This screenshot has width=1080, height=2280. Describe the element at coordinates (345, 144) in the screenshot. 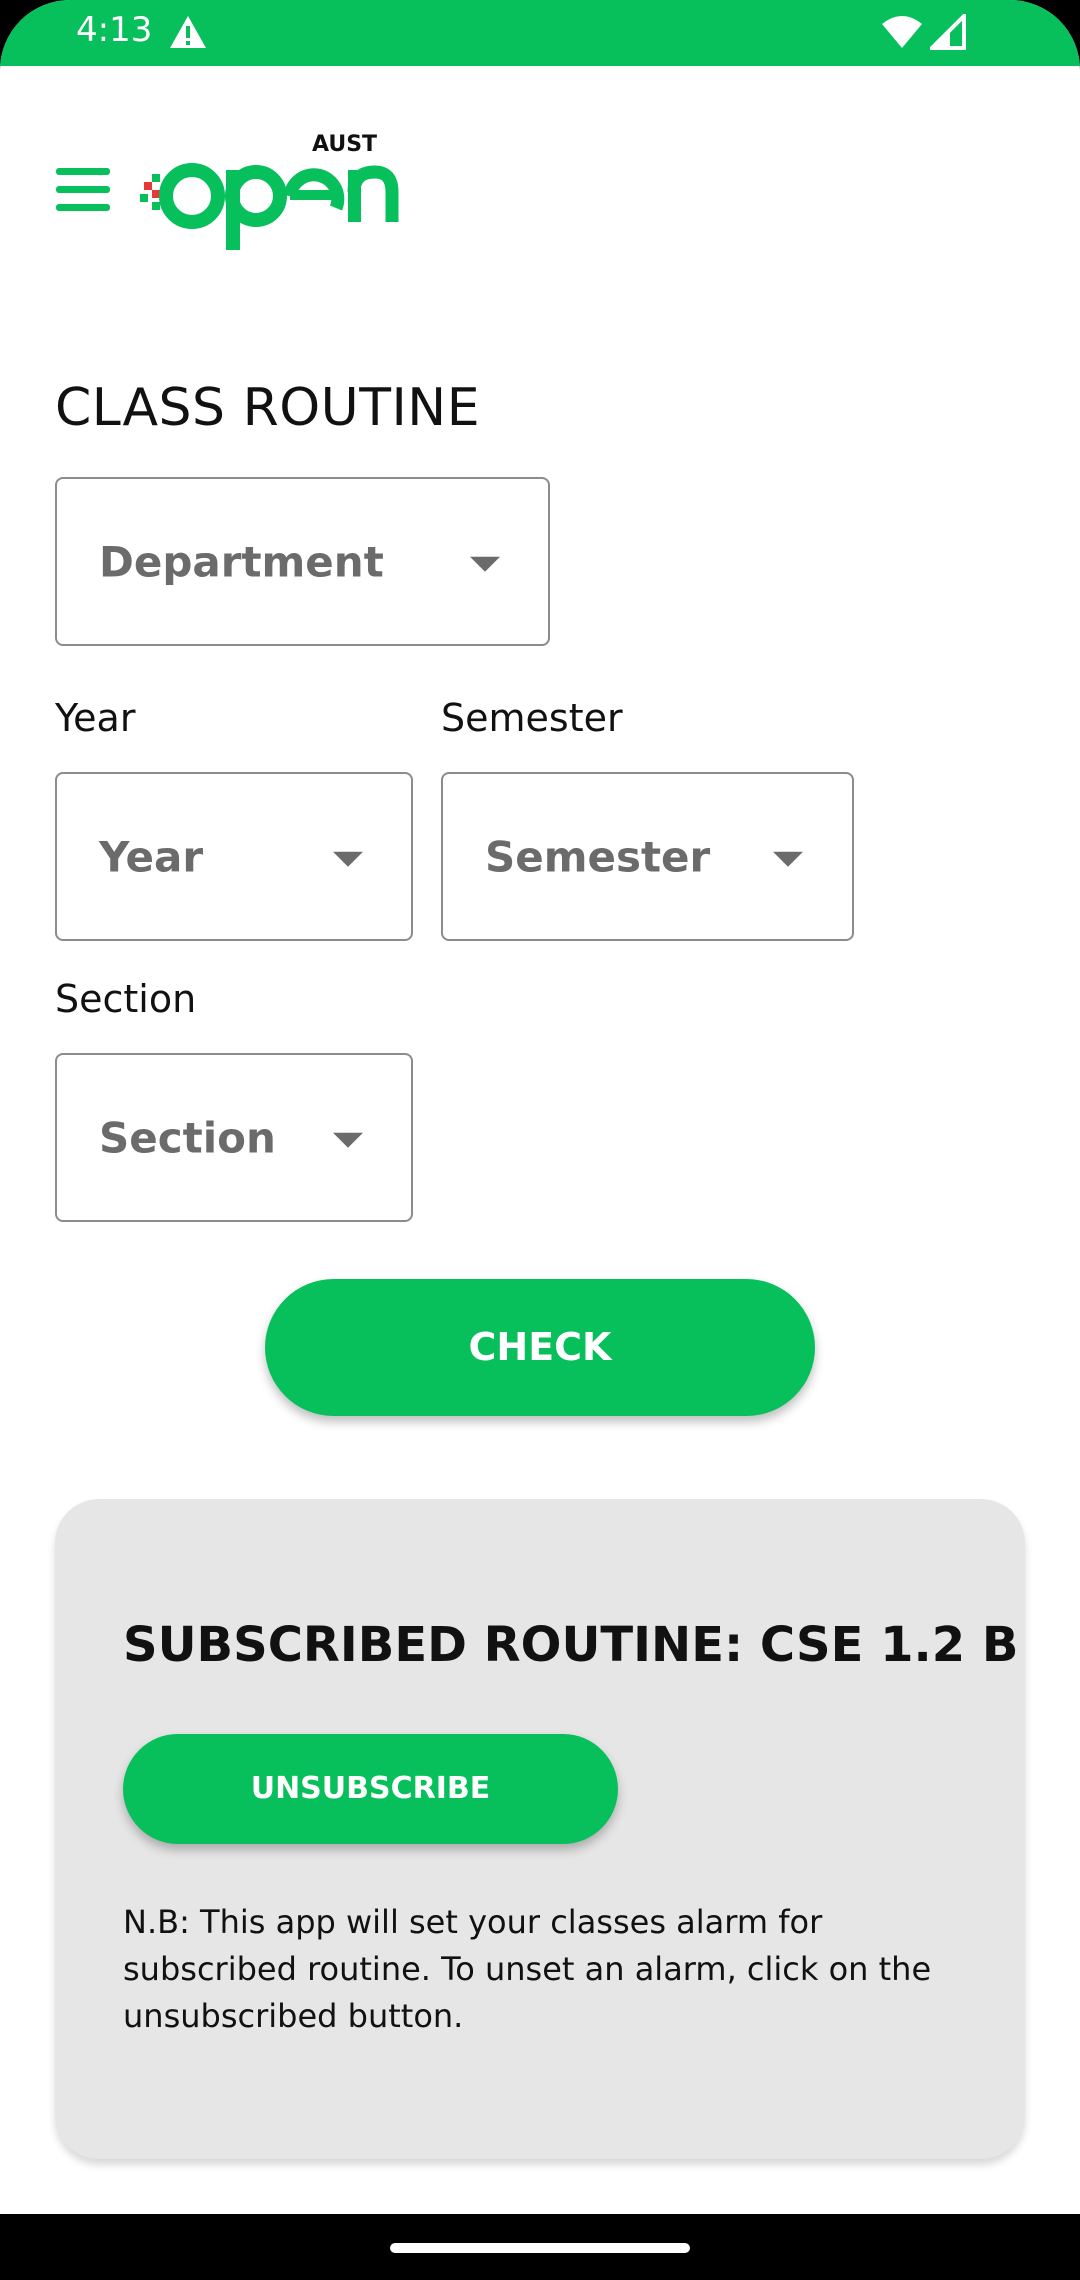

I see `logo-superscript: AUST` at that location.